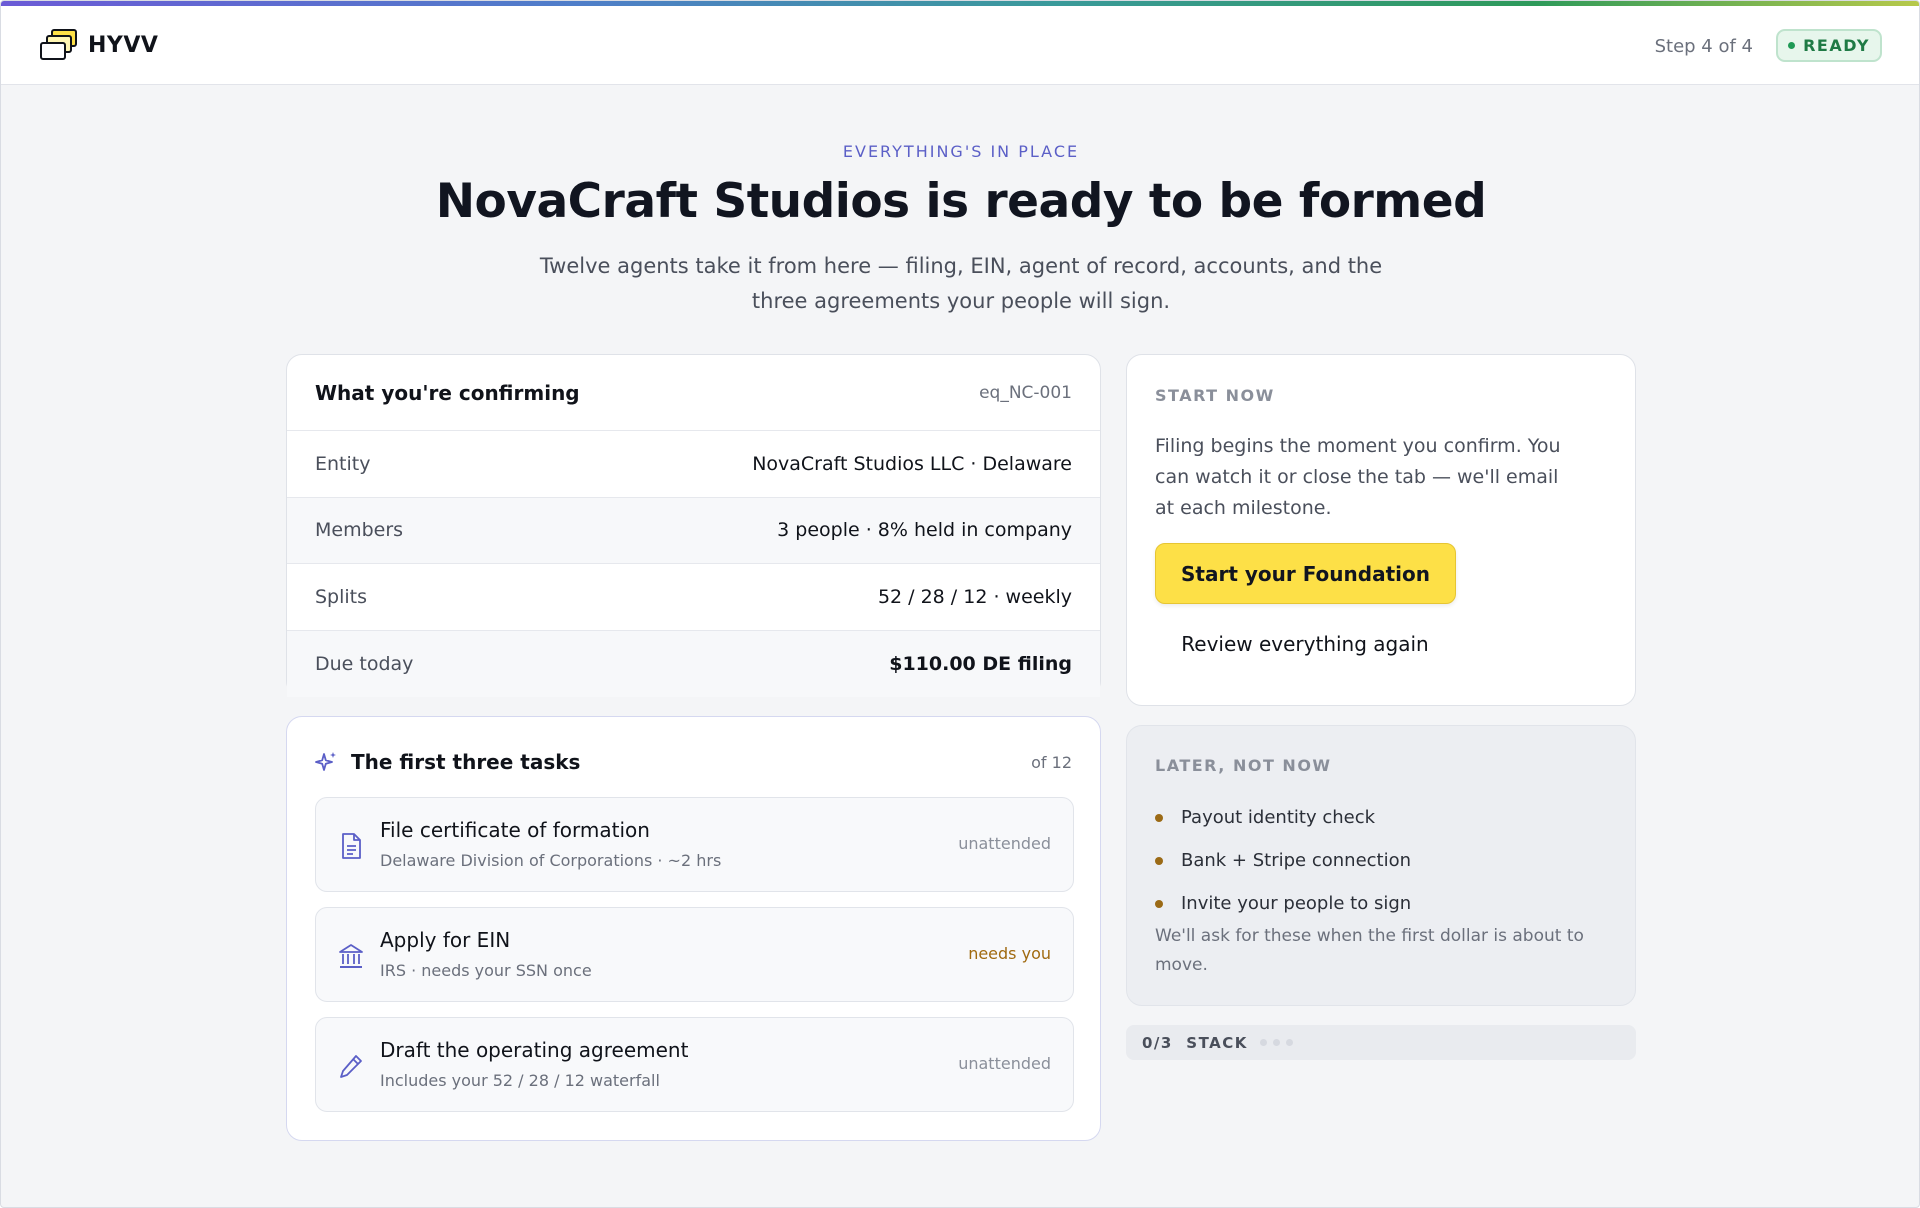 This screenshot has height=1208, width=1920. Describe the element at coordinates (693, 464) in the screenshot. I see `confirm-row-entity: Entity NovaCraft Studios LLC · Delaware` at that location.